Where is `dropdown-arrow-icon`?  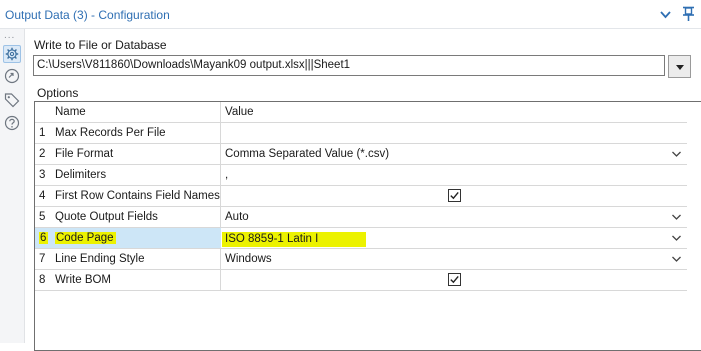 dropdown-arrow-icon is located at coordinates (680, 67).